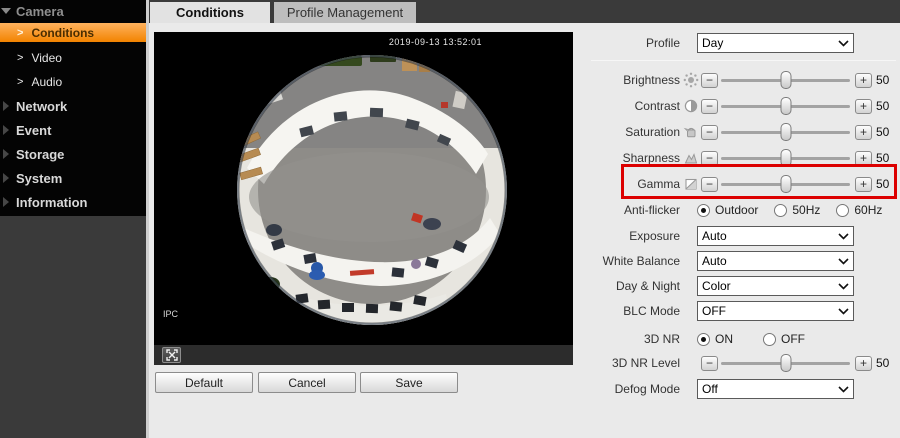  I want to click on nr3d-level-slider-thumb, so click(785, 363).